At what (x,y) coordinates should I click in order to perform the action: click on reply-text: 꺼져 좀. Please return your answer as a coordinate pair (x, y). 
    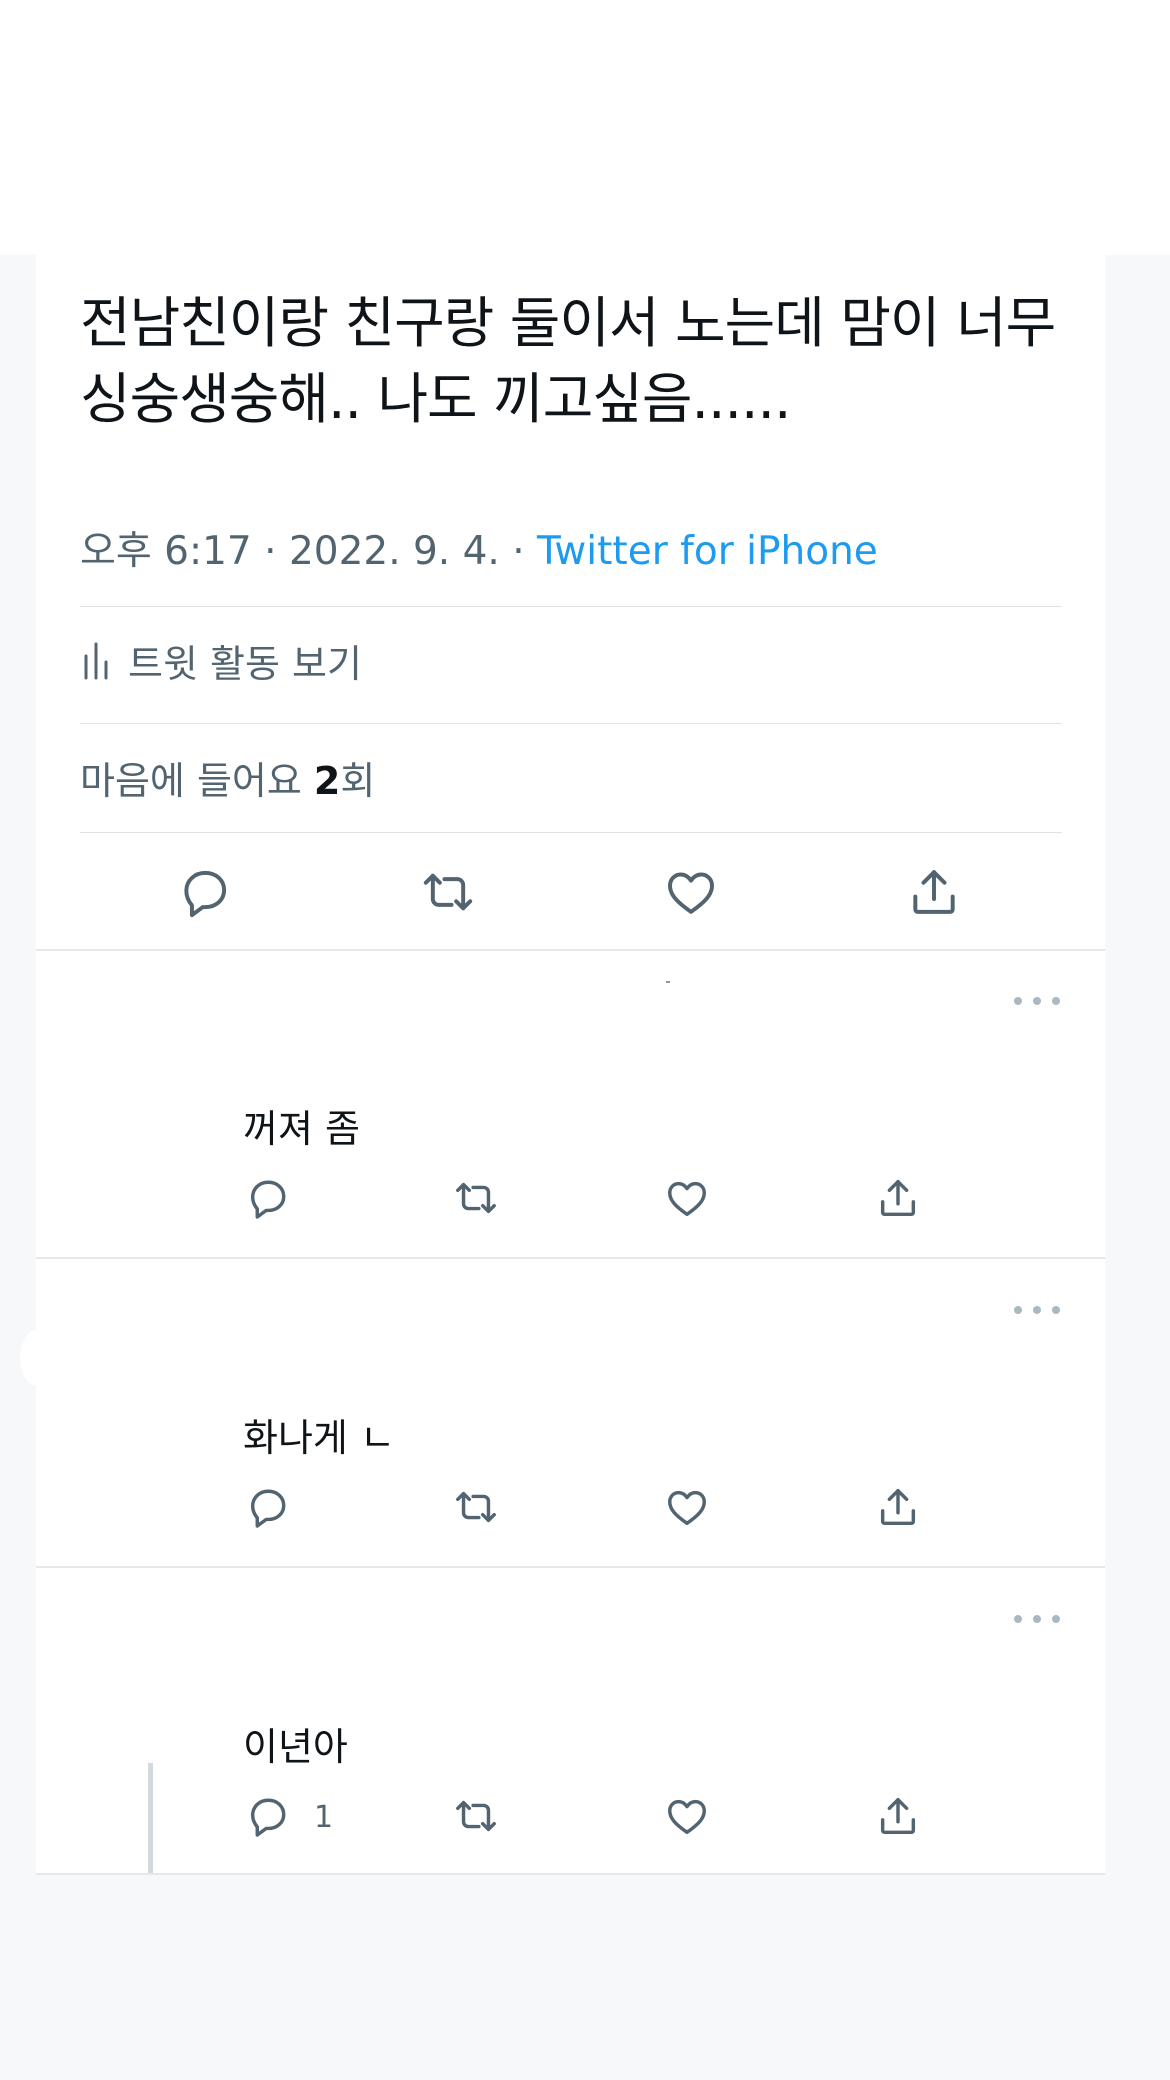
    Looking at the image, I should click on (301, 1129).